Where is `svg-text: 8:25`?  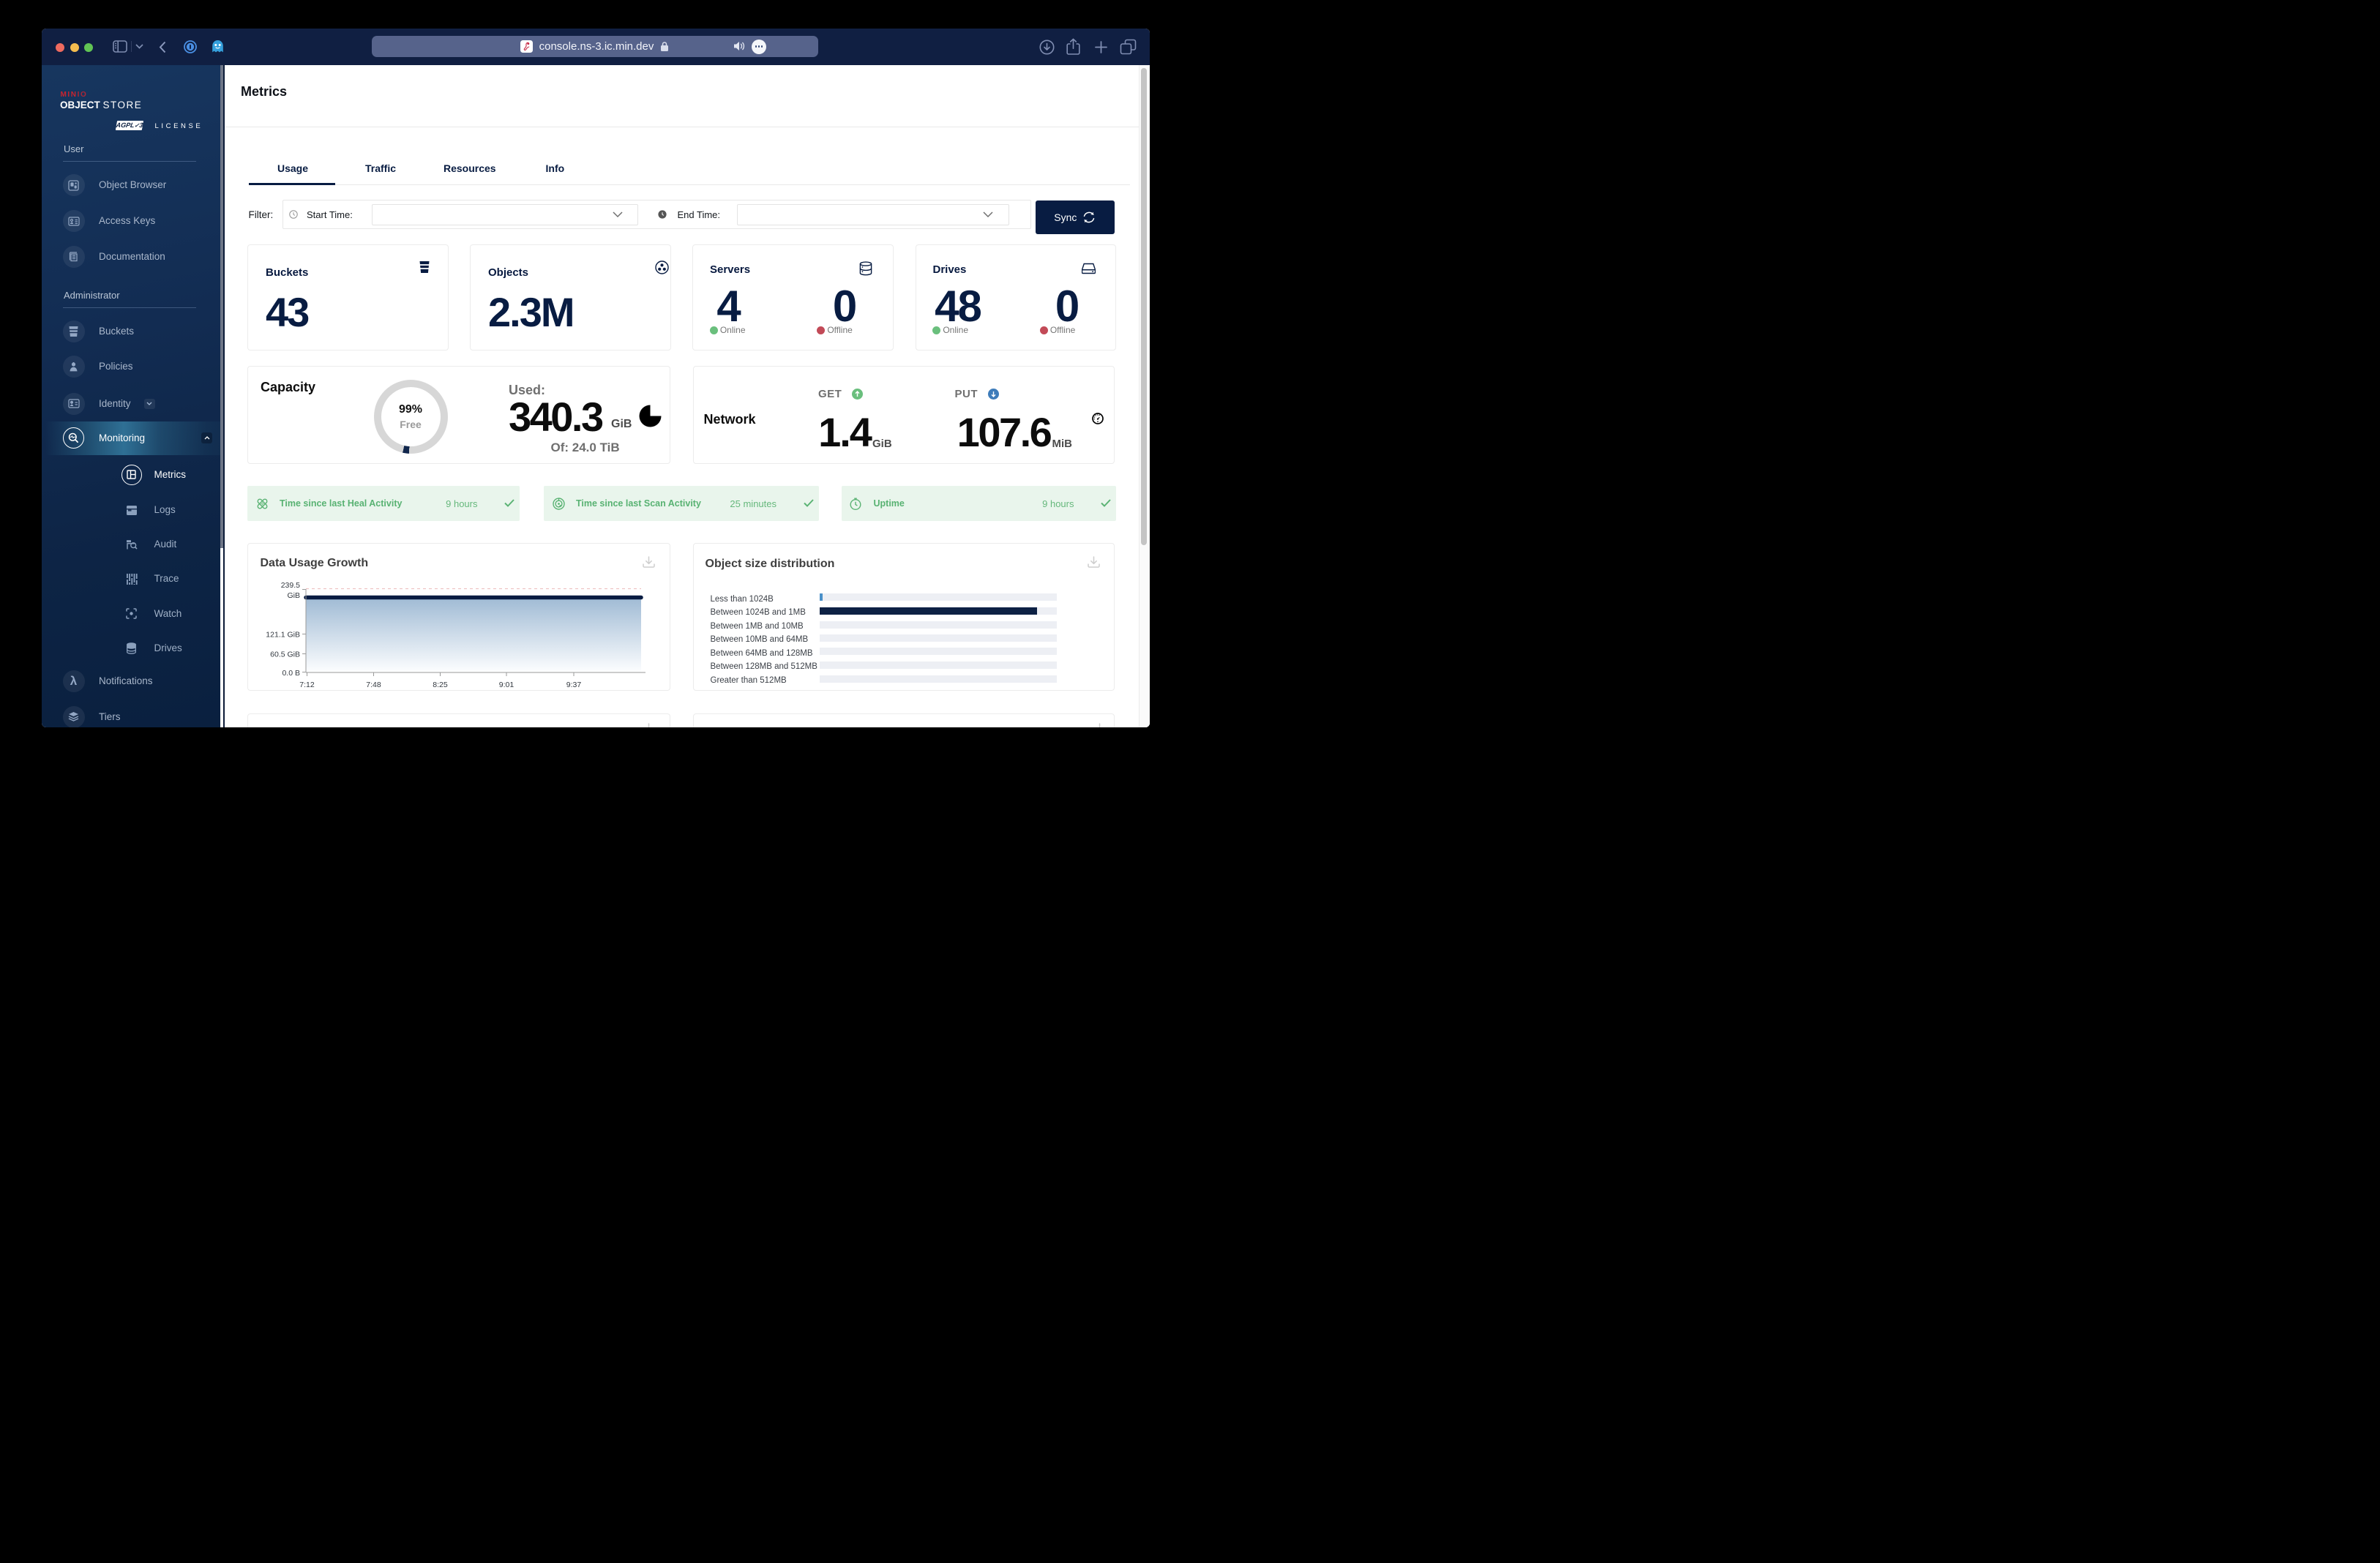 svg-text: 8:25 is located at coordinates (440, 685).